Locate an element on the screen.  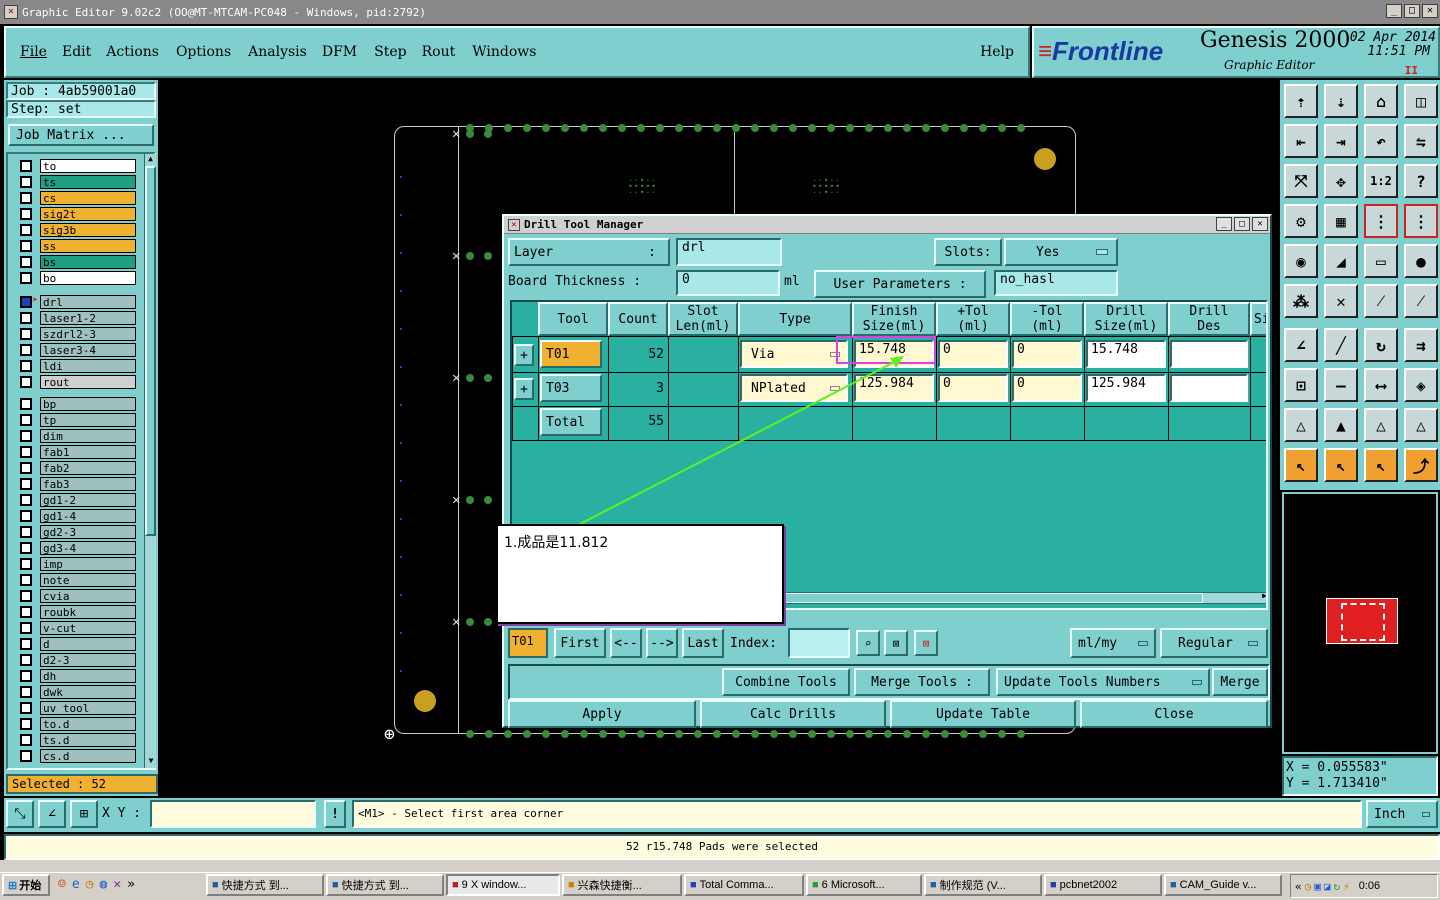
layer-row: note is located at coordinates (76, 579).